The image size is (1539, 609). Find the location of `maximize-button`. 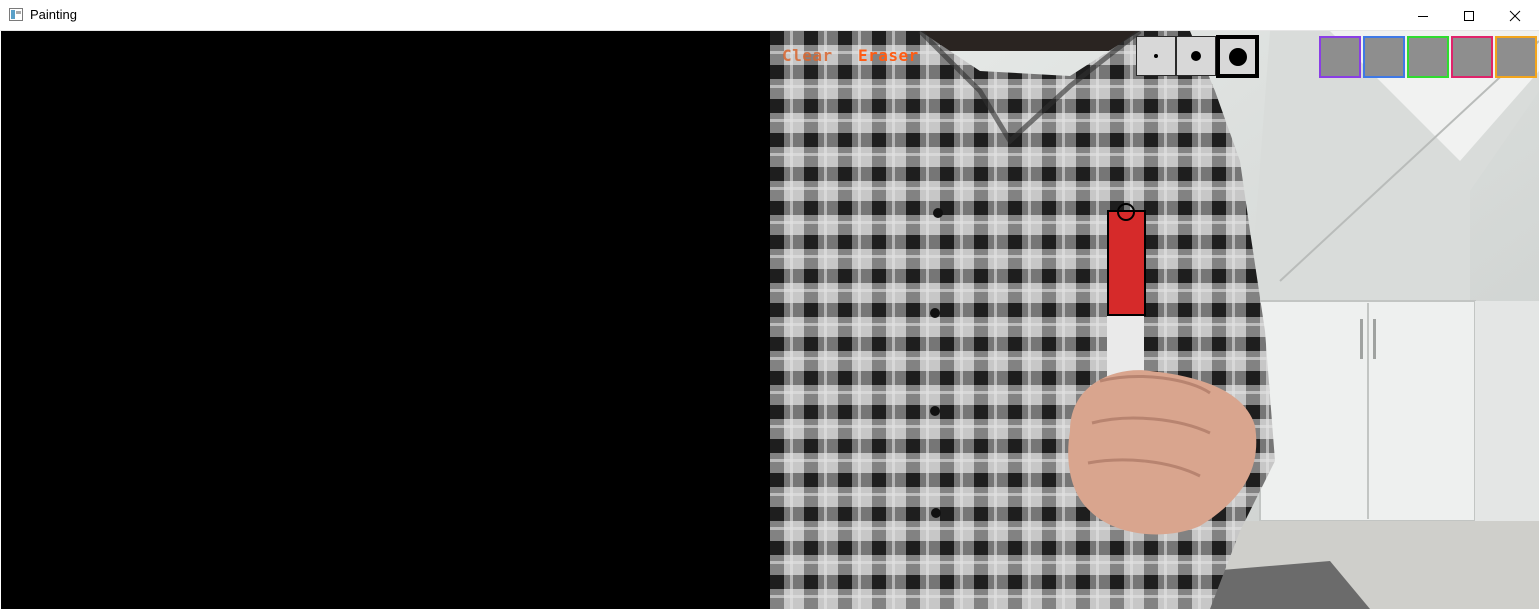

maximize-button is located at coordinates (1469, 15).